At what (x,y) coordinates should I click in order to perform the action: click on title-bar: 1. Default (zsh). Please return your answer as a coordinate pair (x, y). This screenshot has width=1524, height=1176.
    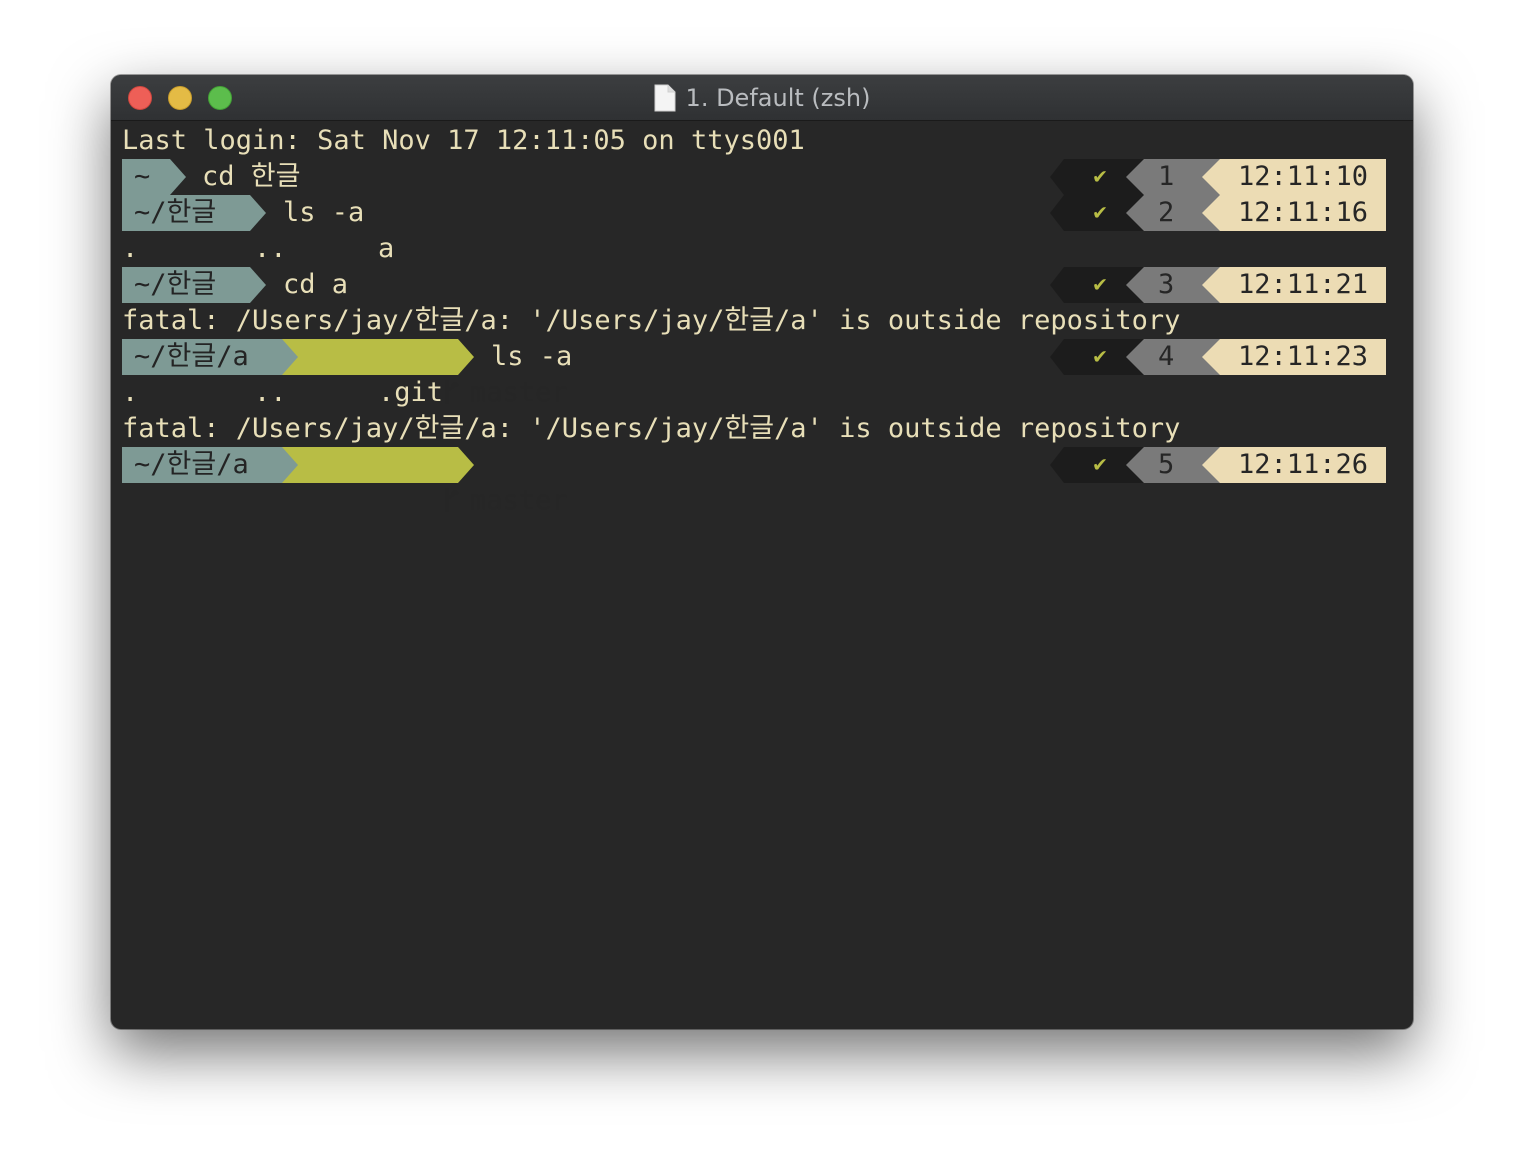
    Looking at the image, I should click on (762, 98).